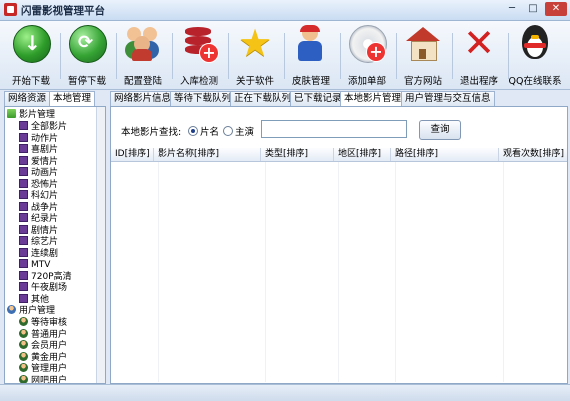 Image resolution: width=570 pixels, height=401 pixels. Describe the element at coordinates (238, 131) in the screenshot. I see `radio-actor: 主演` at that location.